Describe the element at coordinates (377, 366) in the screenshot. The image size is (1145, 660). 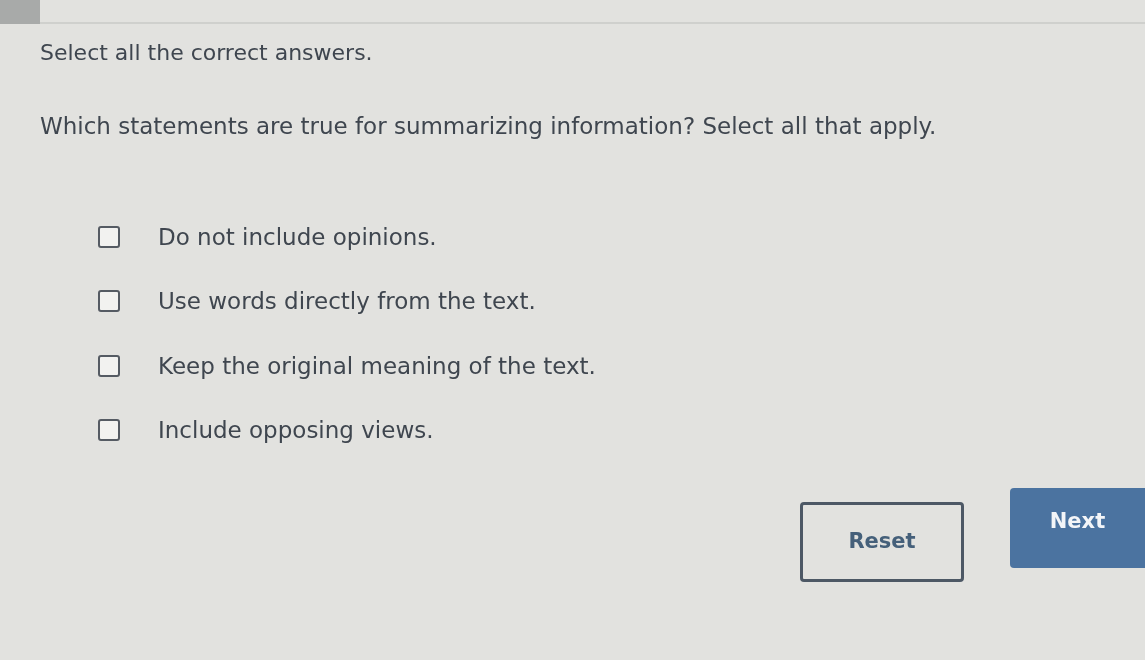
I see `option-text: Keep the original meaning of the text.` at that location.